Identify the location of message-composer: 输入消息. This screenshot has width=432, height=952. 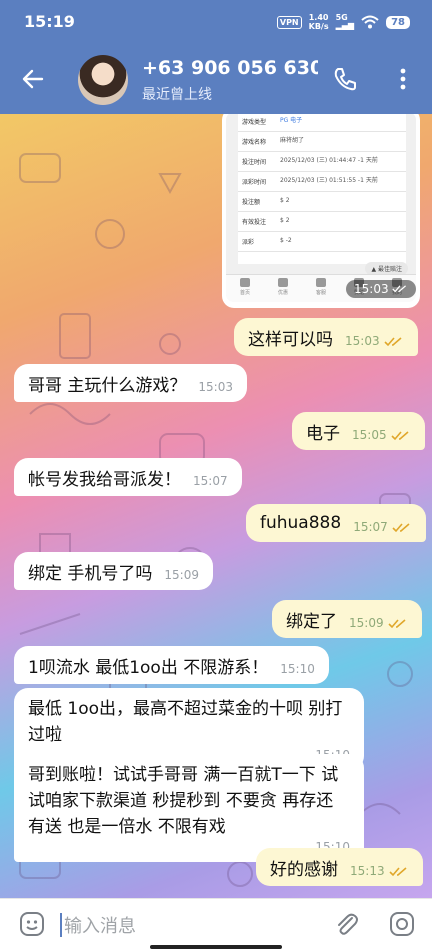
(216, 925).